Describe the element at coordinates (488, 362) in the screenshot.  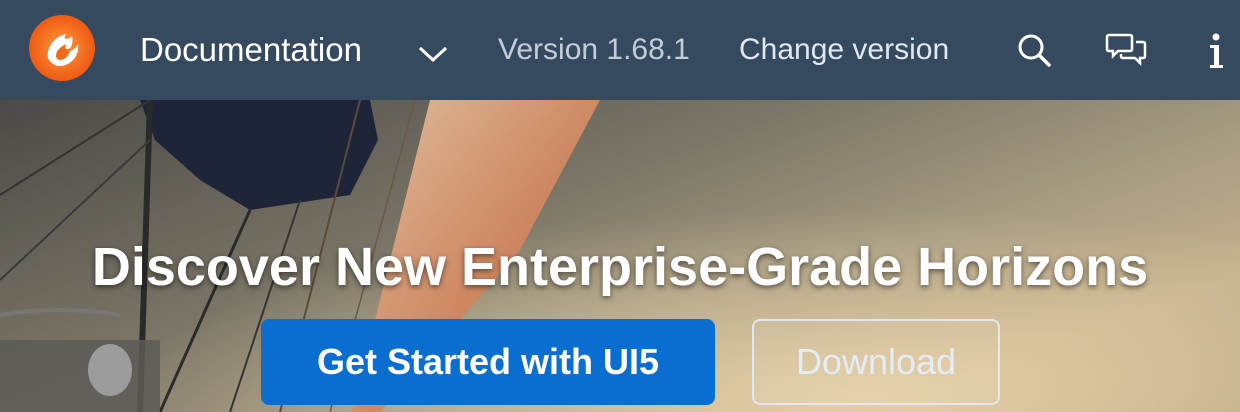
I see `get-started-button: Get Started with UI5` at that location.